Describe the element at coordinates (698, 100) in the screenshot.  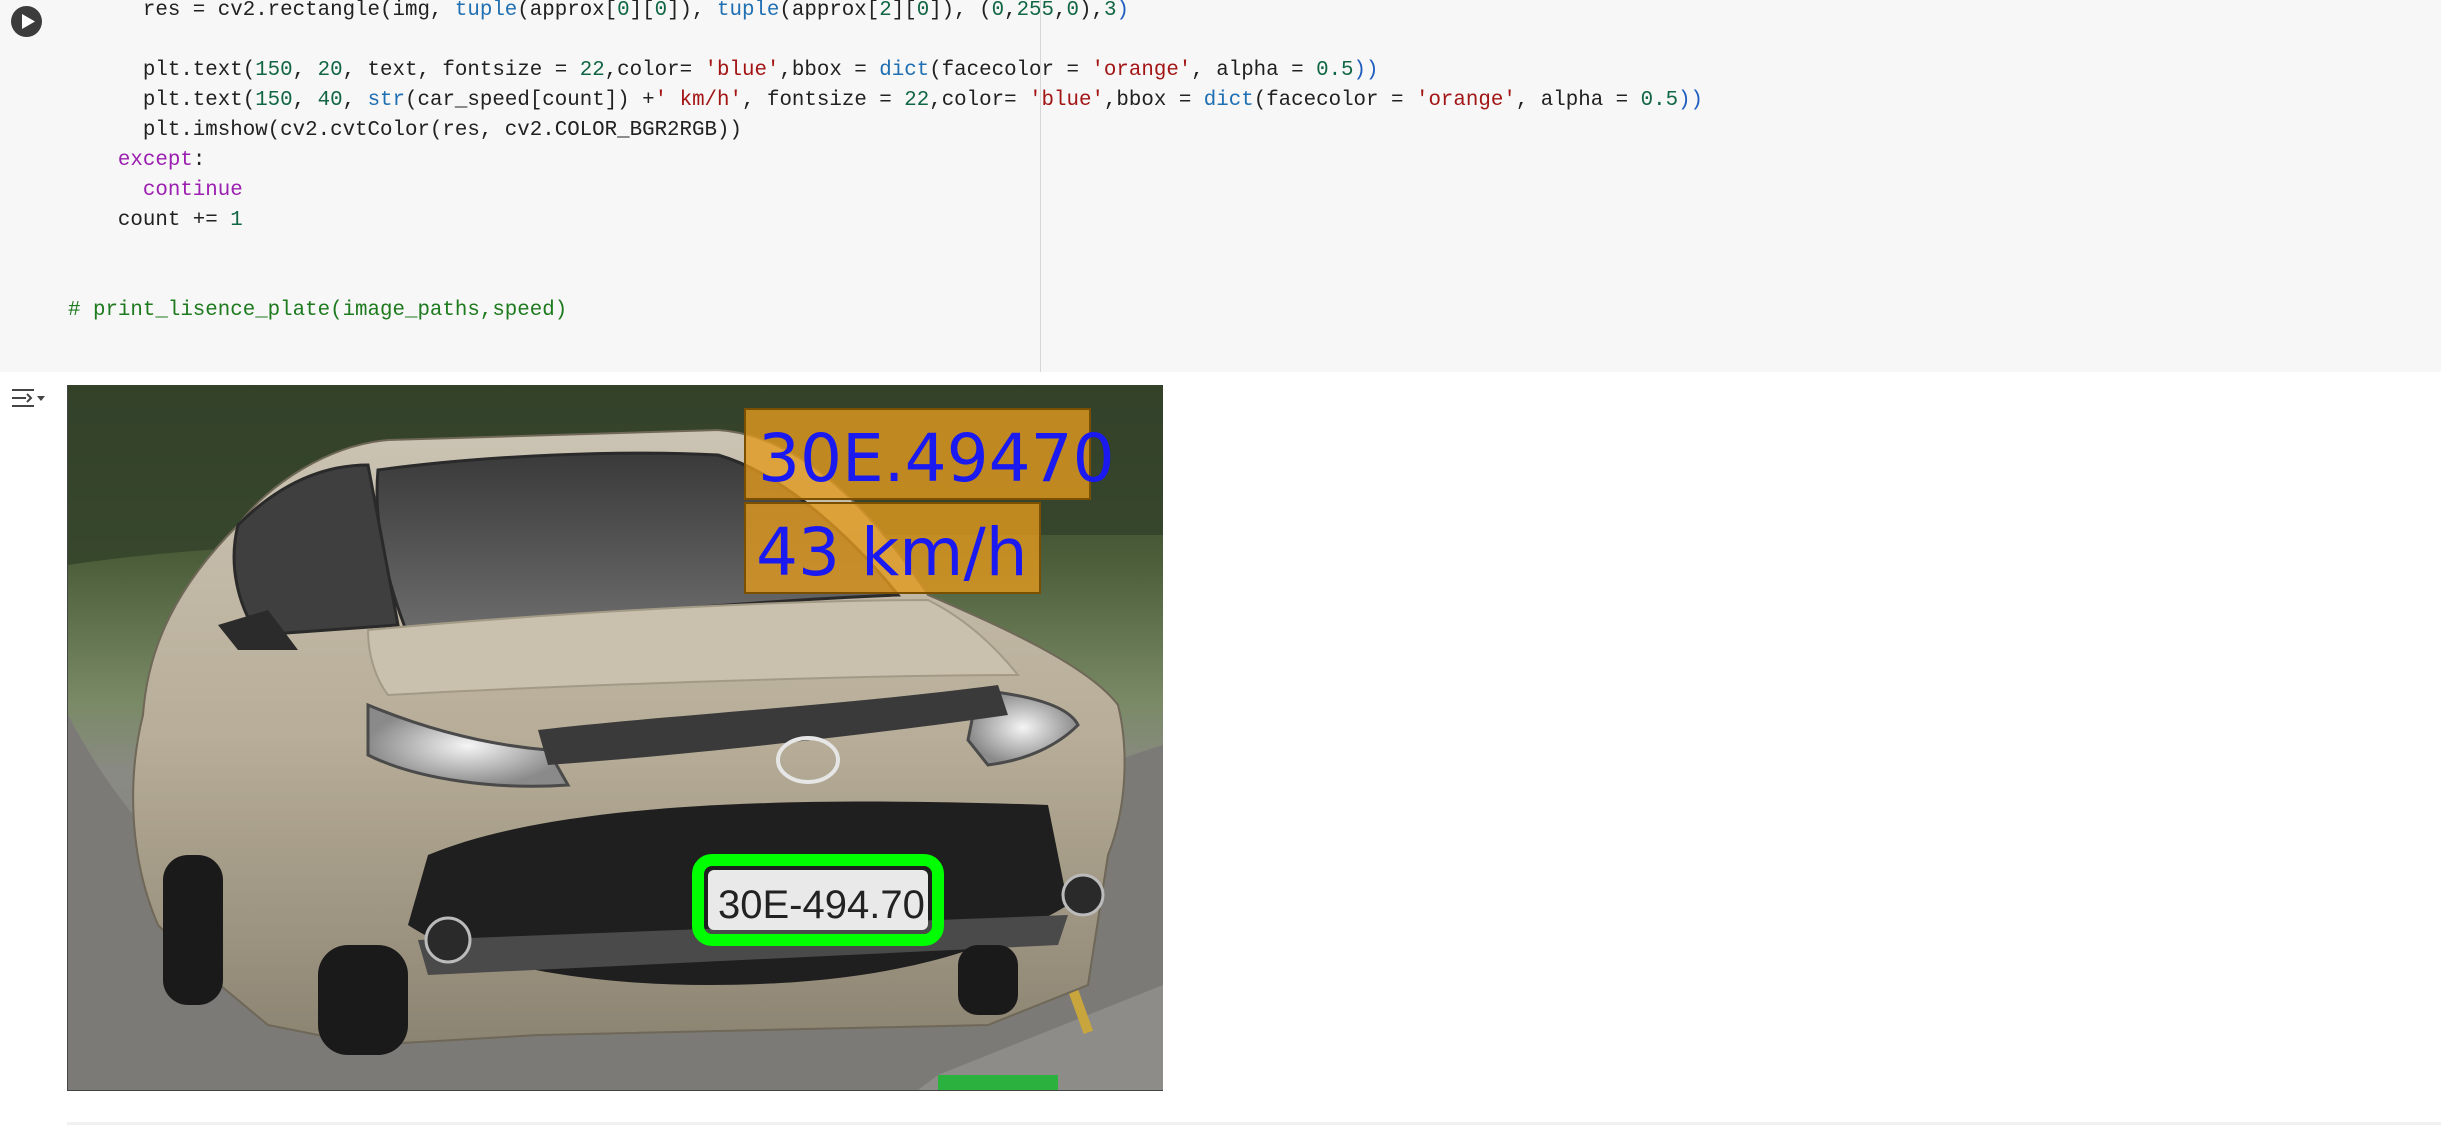
I see `code-token: ' km/h'` at that location.